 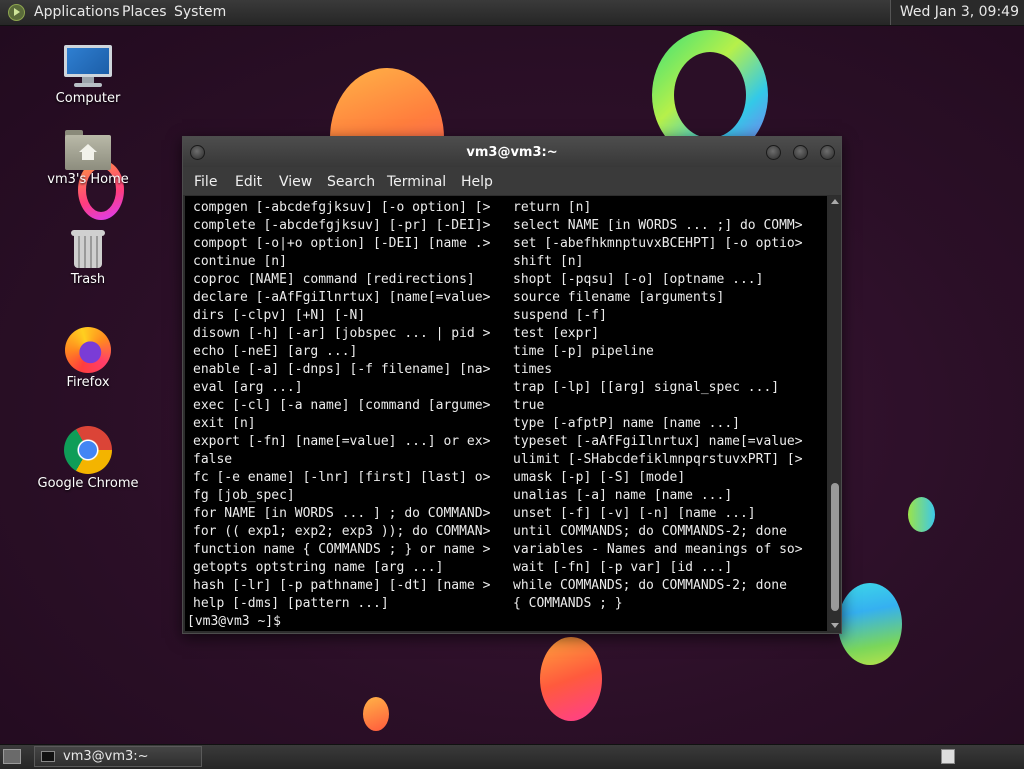 I want to click on decor-small-orange-blob, so click(x=376, y=714).